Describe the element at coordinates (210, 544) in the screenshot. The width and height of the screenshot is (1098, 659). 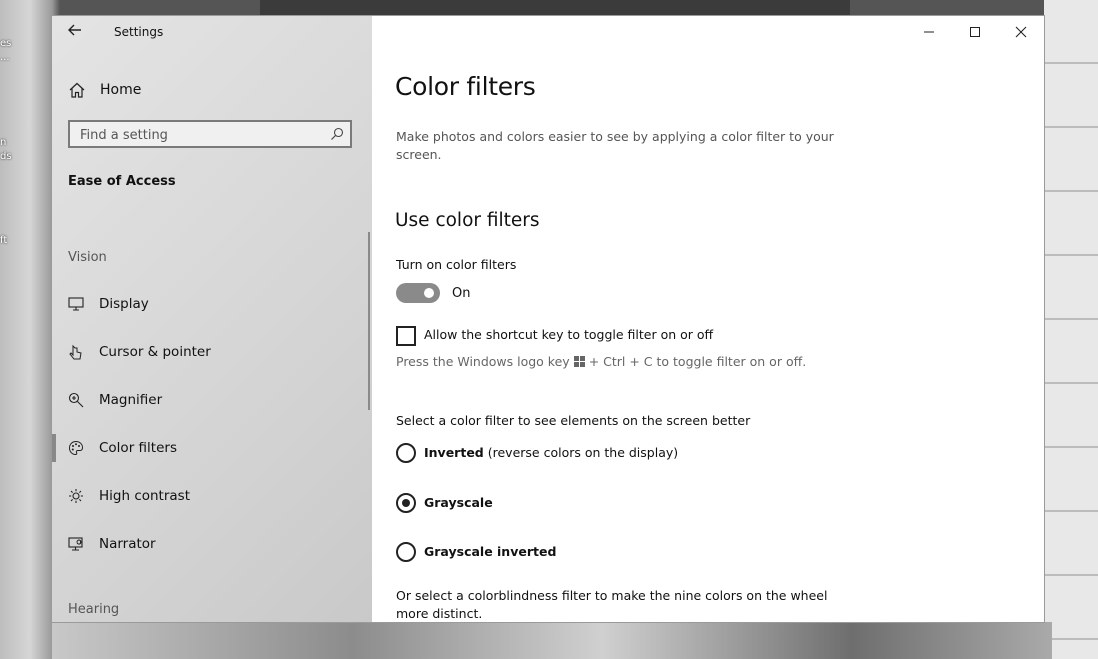
I see `sidebar-item-narrator: Narrator` at that location.